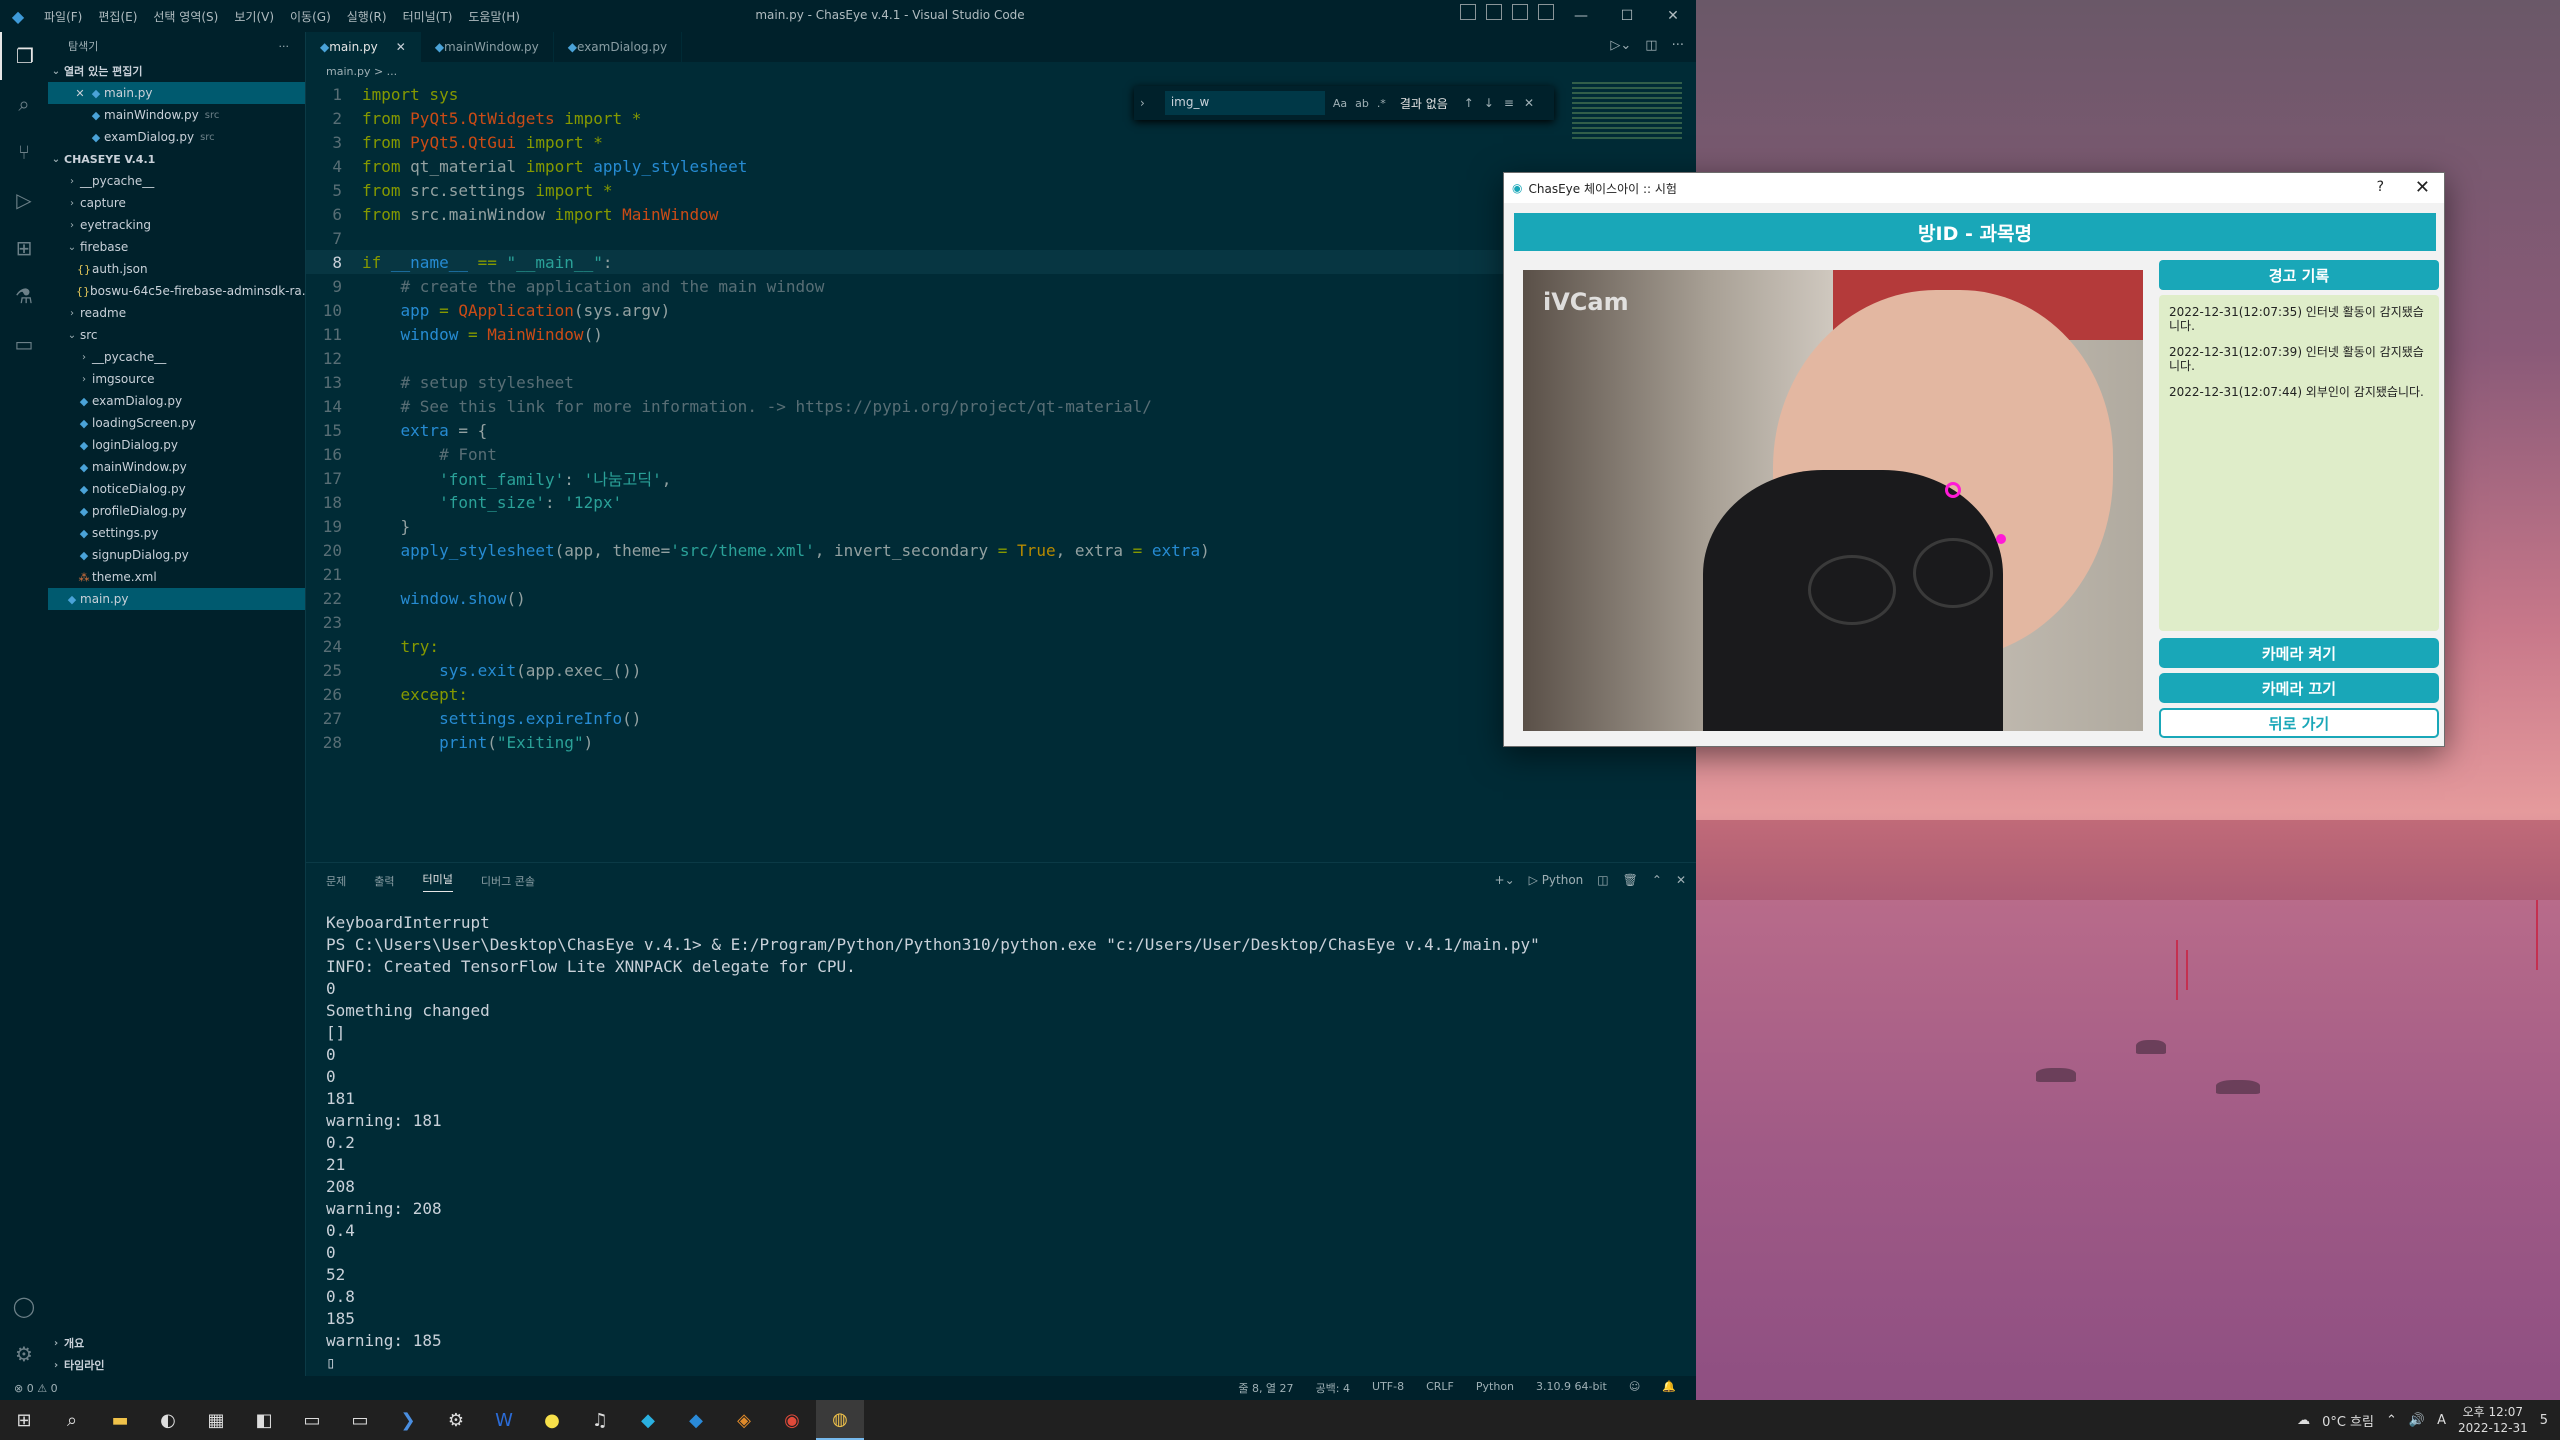 Image resolution: width=2560 pixels, height=1440 pixels. What do you see at coordinates (1494, 12) in the screenshot?
I see `toggle-panel-icon` at bounding box center [1494, 12].